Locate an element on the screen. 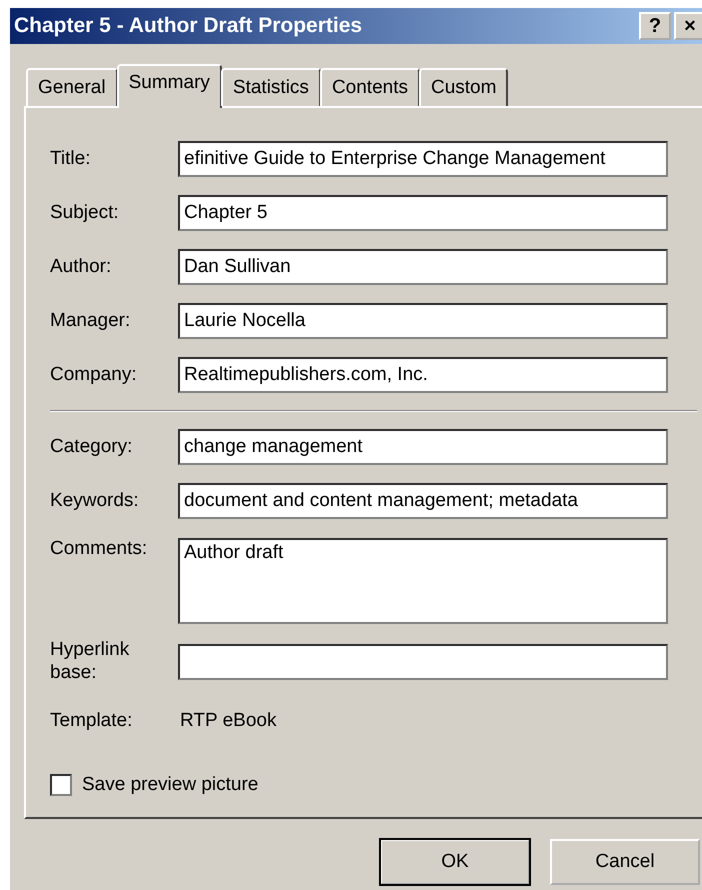 Image resolution: width=702 pixels, height=890 pixels. text-field: efinitive Guide to Enterprise Change Management is located at coordinates (423, 159).